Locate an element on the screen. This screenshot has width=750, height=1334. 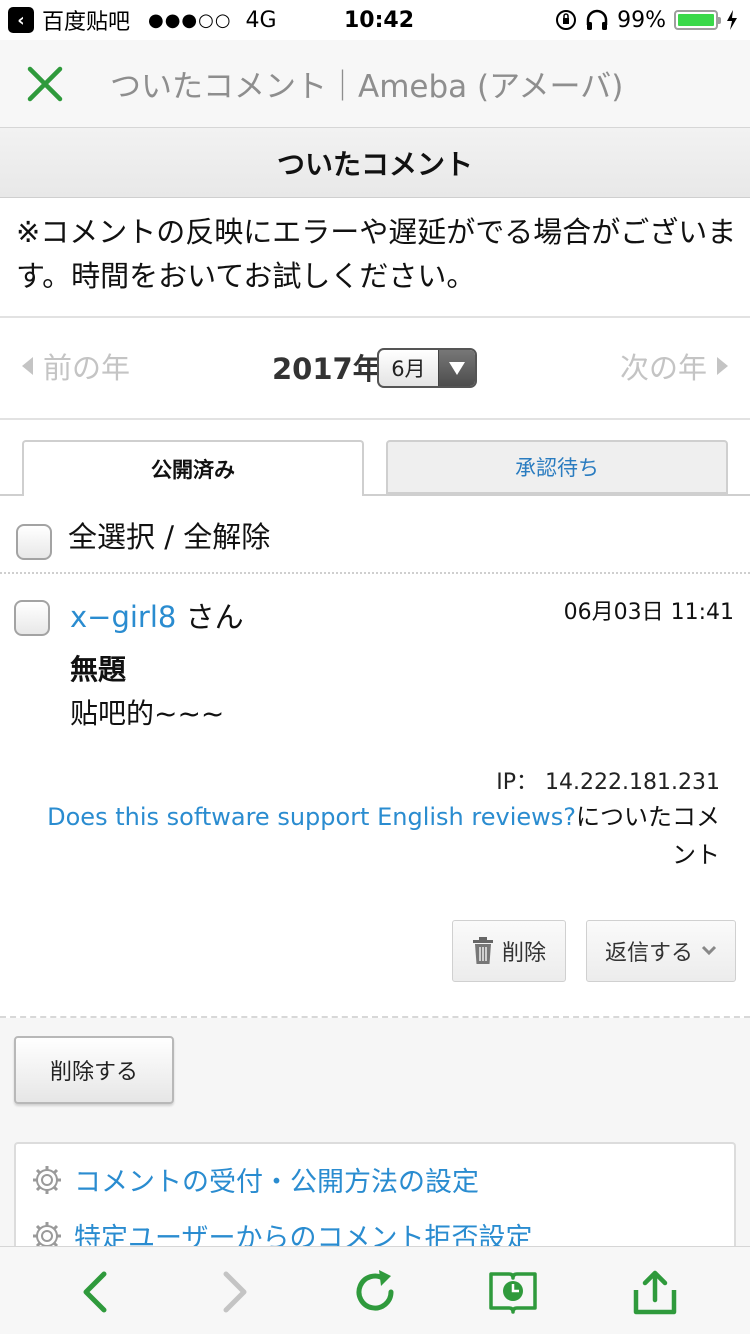
reload-icon is located at coordinates (375, 1290).